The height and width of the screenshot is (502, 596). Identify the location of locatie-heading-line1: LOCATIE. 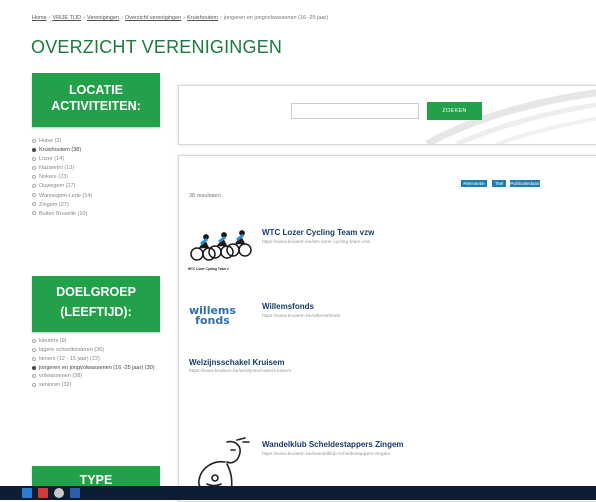
(96, 90).